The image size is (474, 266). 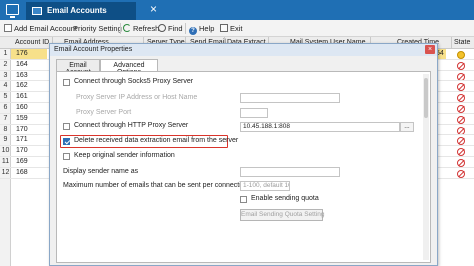 I want to click on dialog-scrollbar, so click(x=426, y=167).